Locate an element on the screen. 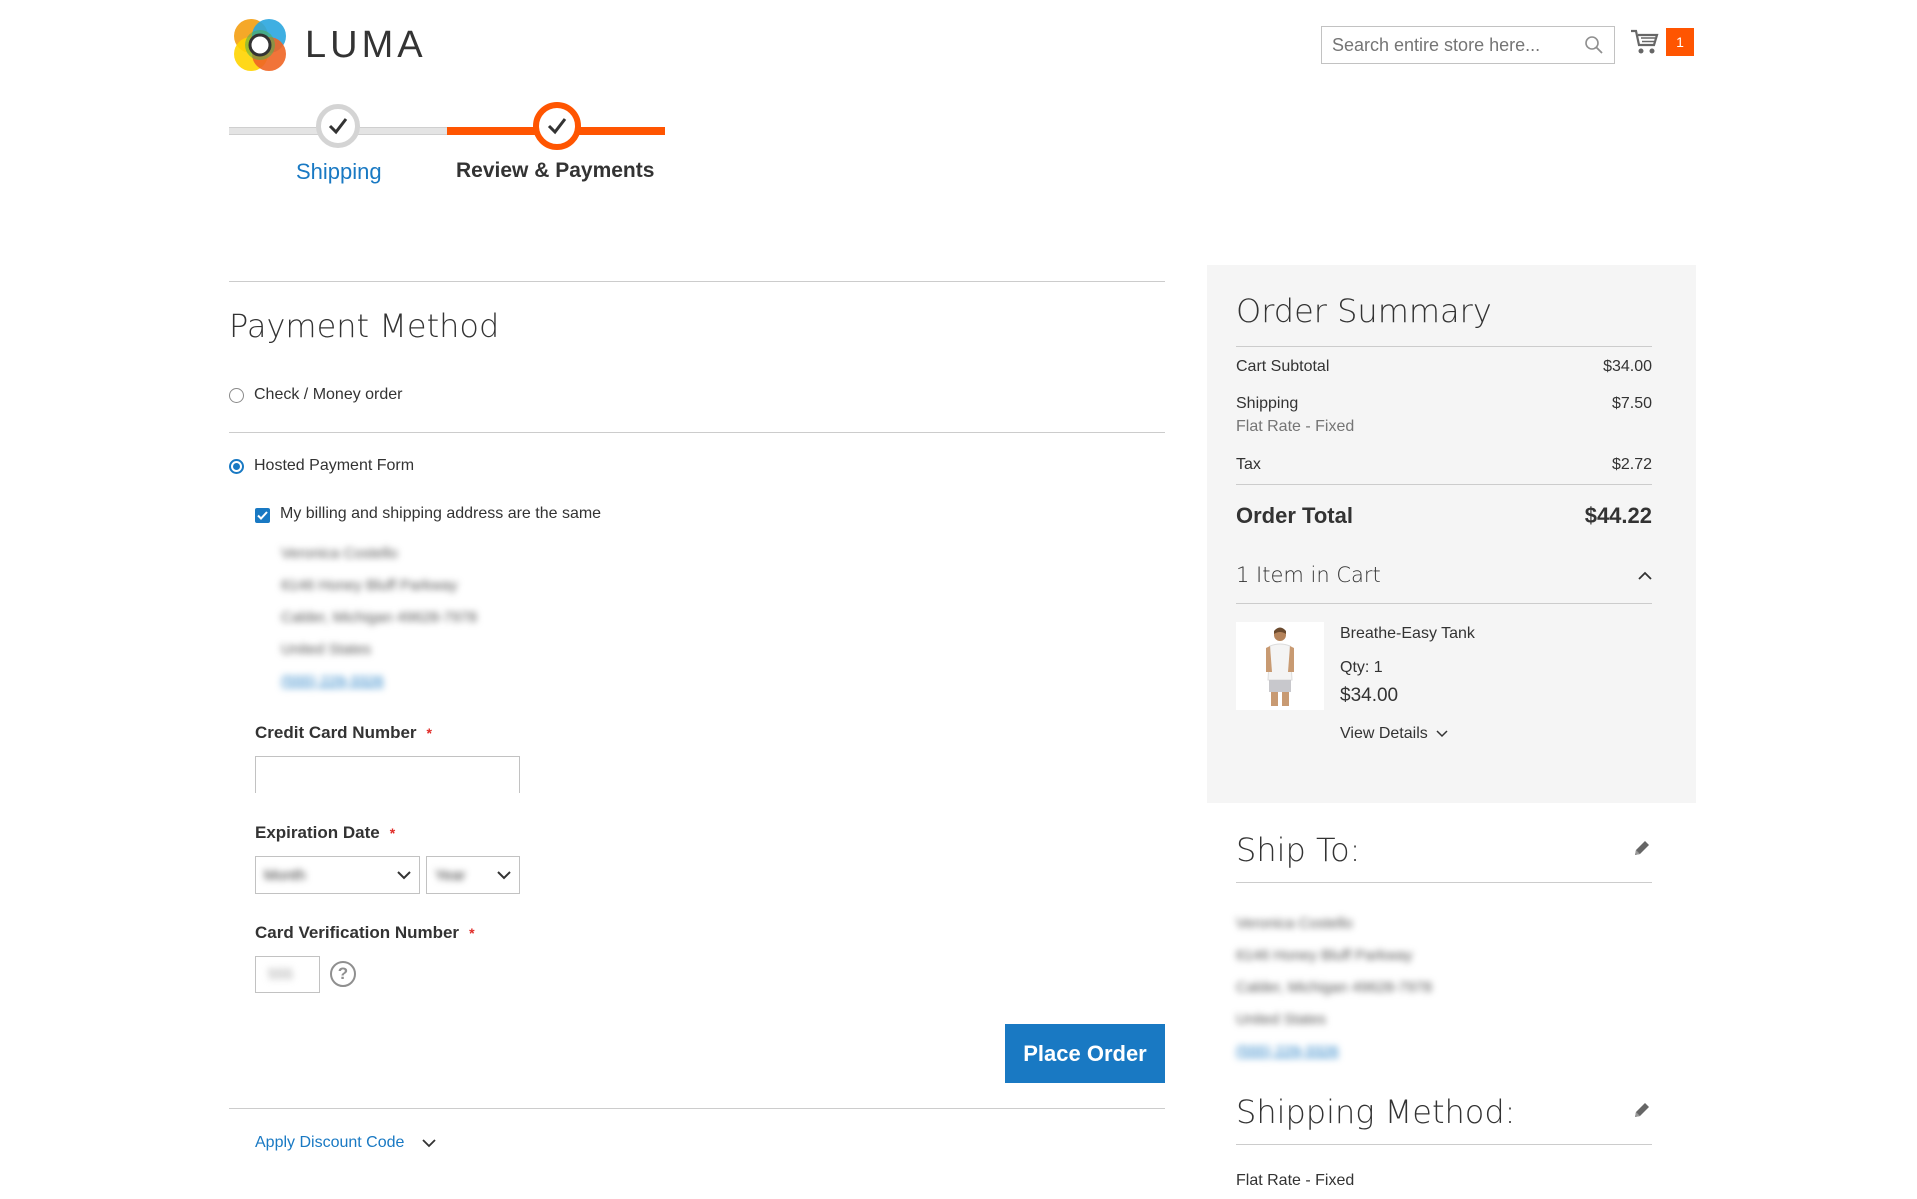 The height and width of the screenshot is (1199, 1917). label-hosted-payment-form: Hosted Payment Form is located at coordinates (334, 466).